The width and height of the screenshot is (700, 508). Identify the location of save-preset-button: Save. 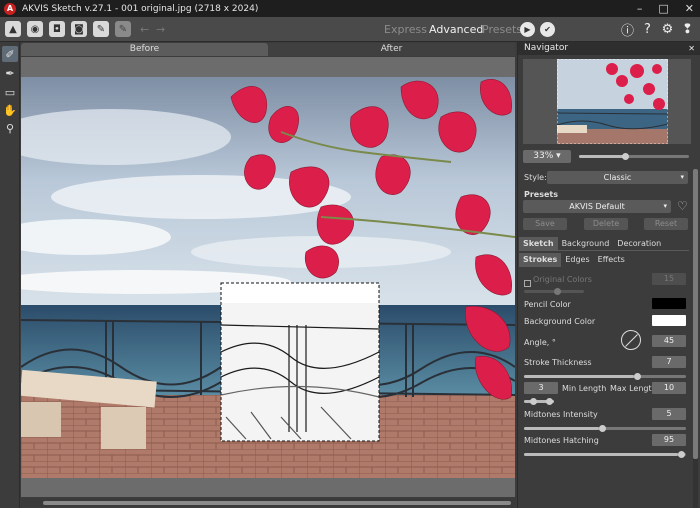
(545, 224).